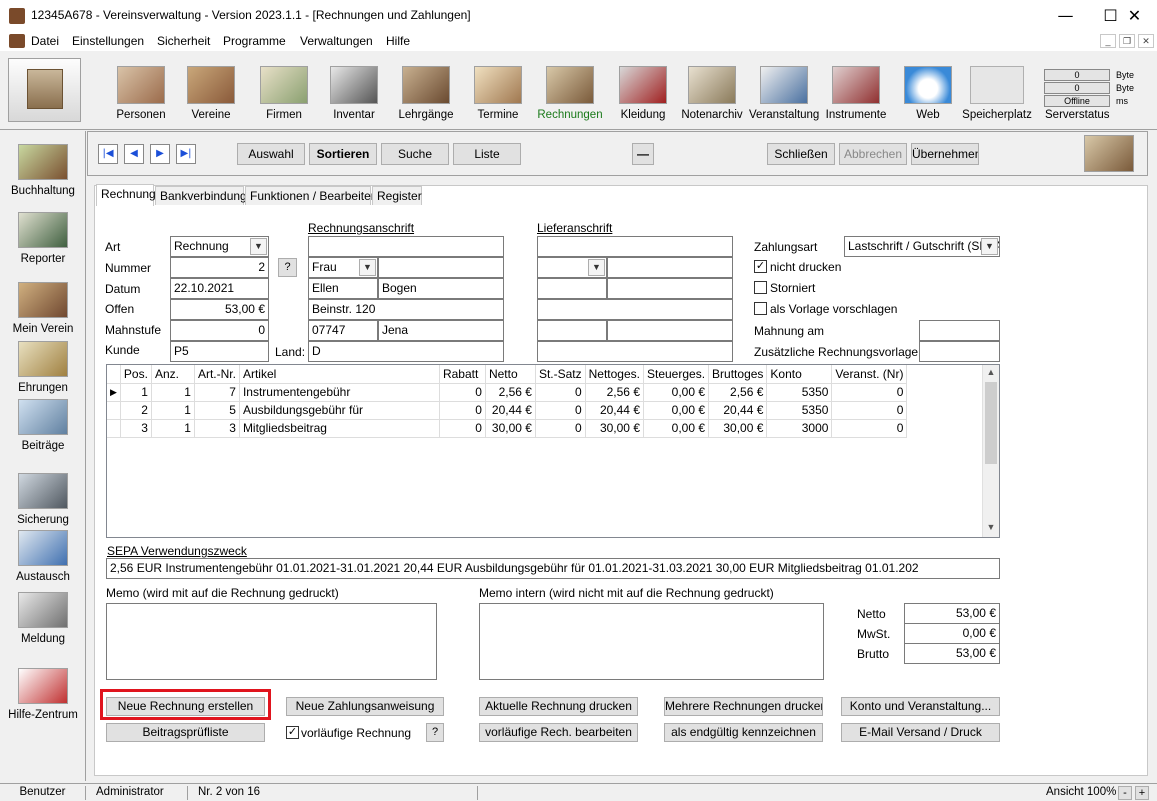 The image size is (1157, 801). What do you see at coordinates (254, 41) in the screenshot?
I see `menu-programme: Programme` at bounding box center [254, 41].